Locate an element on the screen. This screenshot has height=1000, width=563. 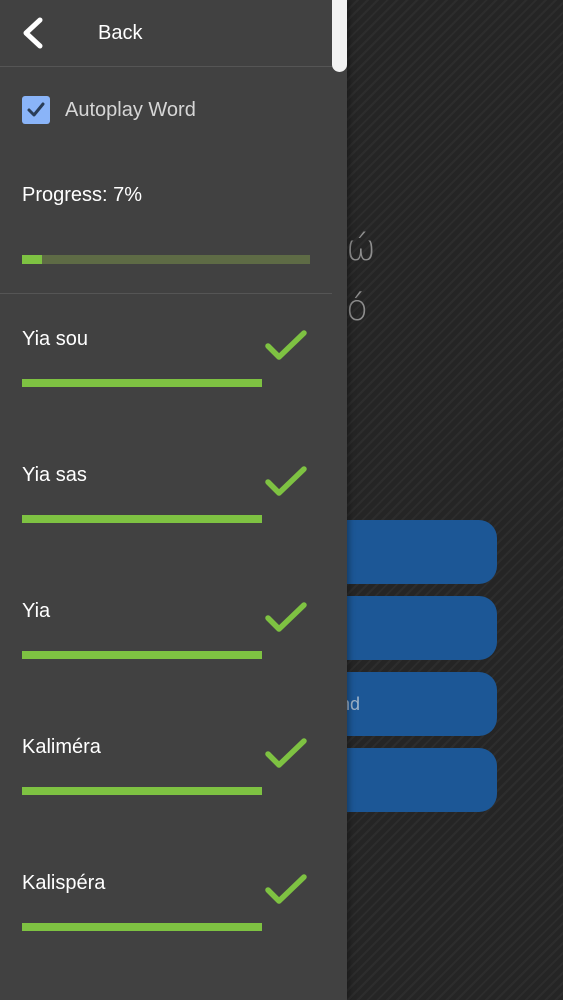
autoplay-label: Autoplay Word is located at coordinates (130, 109).